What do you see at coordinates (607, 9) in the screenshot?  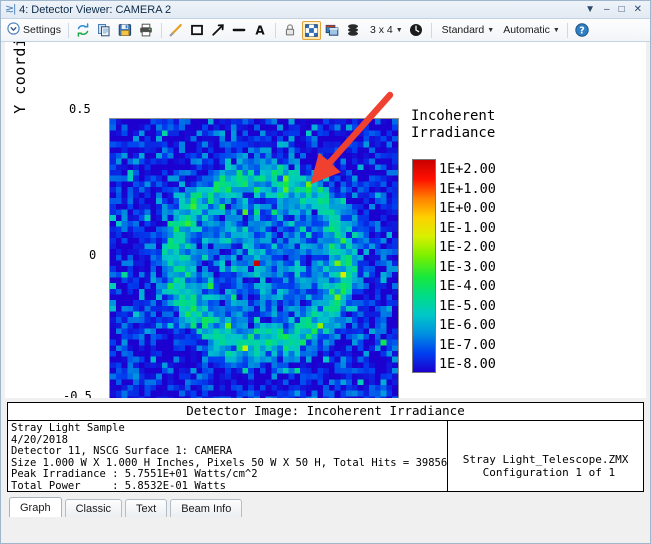 I see `minimize-button: –` at bounding box center [607, 9].